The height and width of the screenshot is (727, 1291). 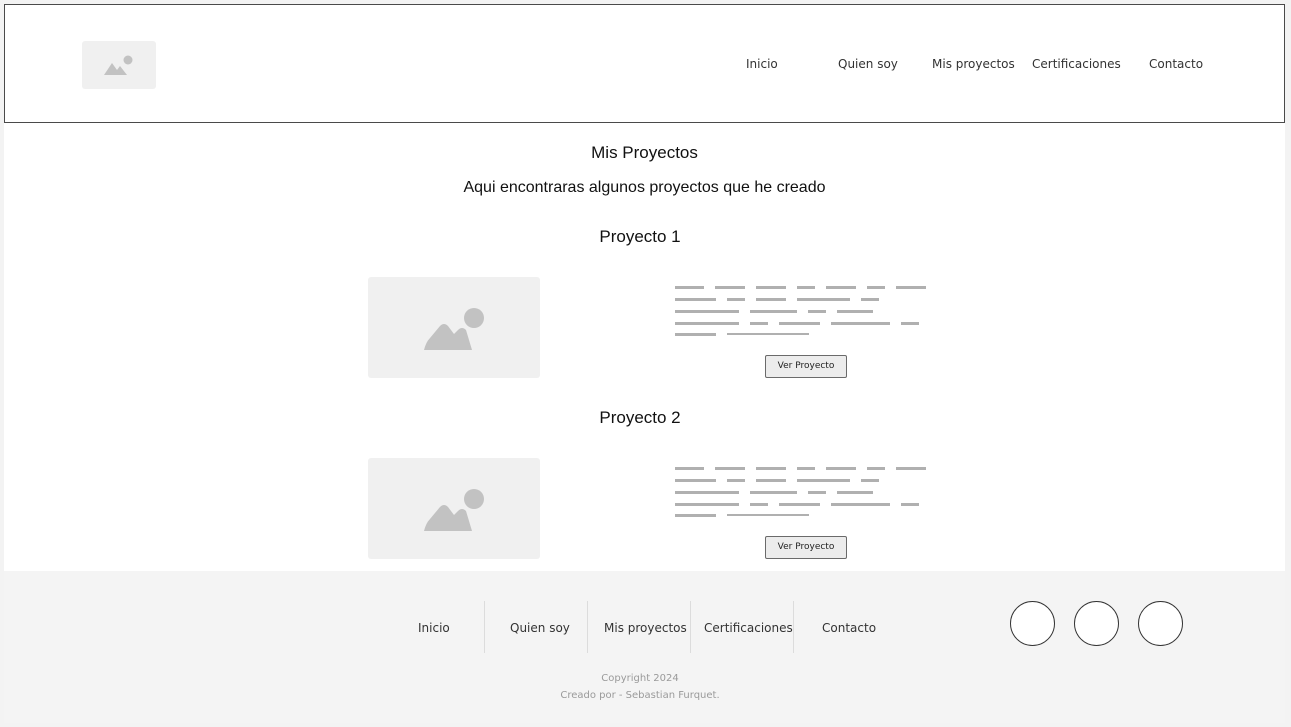 I want to click on footer-nav-quien-soy: Quien soy, so click(x=540, y=628).